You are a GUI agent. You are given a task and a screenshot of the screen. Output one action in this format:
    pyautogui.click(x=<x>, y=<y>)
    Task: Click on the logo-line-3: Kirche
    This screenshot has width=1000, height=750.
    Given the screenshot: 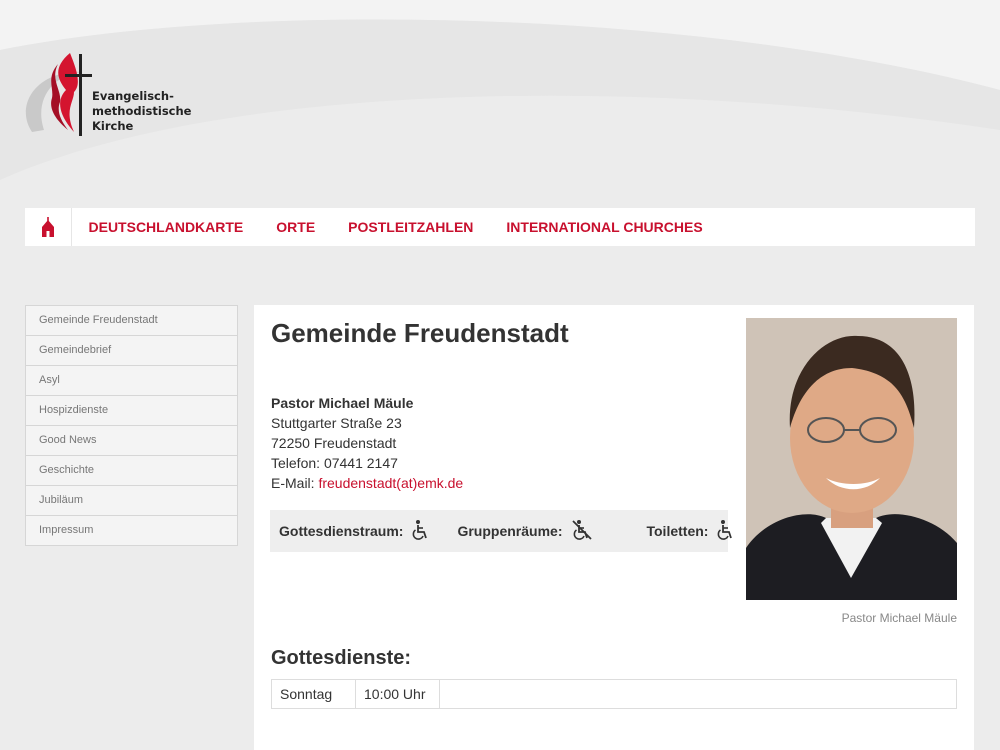 What is the action you would take?
    pyautogui.click(x=113, y=126)
    